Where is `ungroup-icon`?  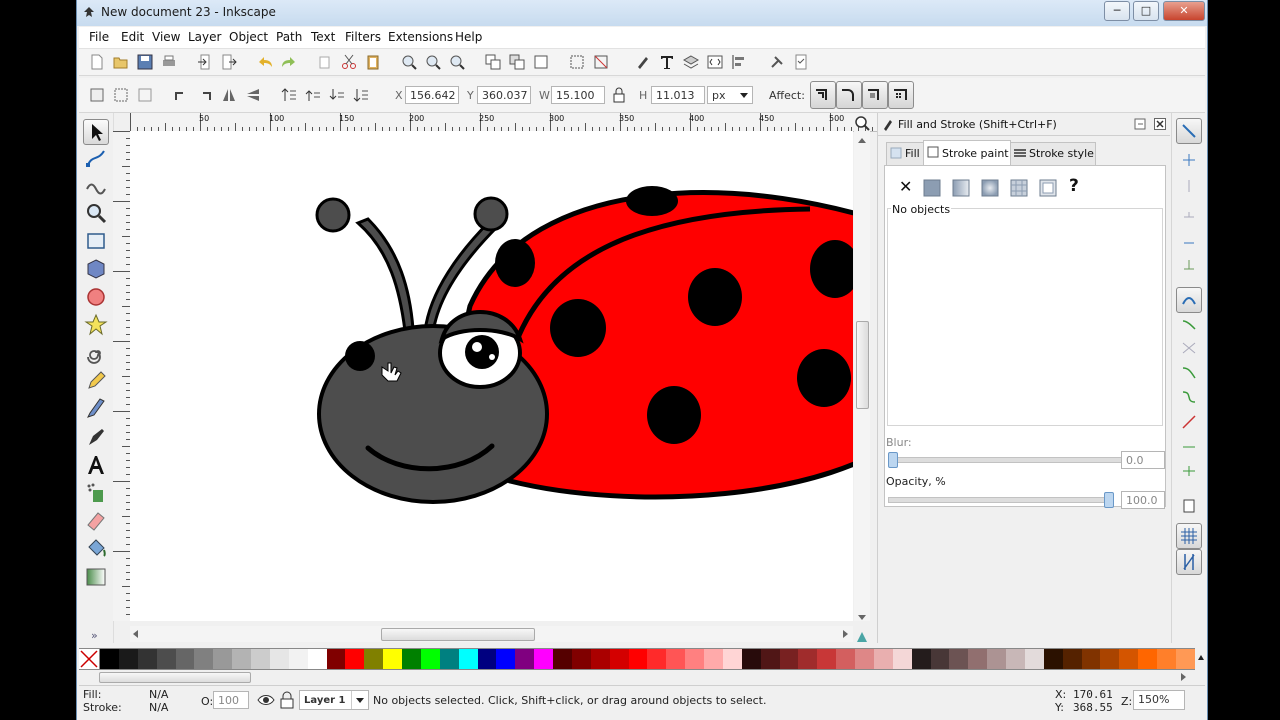 ungroup-icon is located at coordinates (601, 62).